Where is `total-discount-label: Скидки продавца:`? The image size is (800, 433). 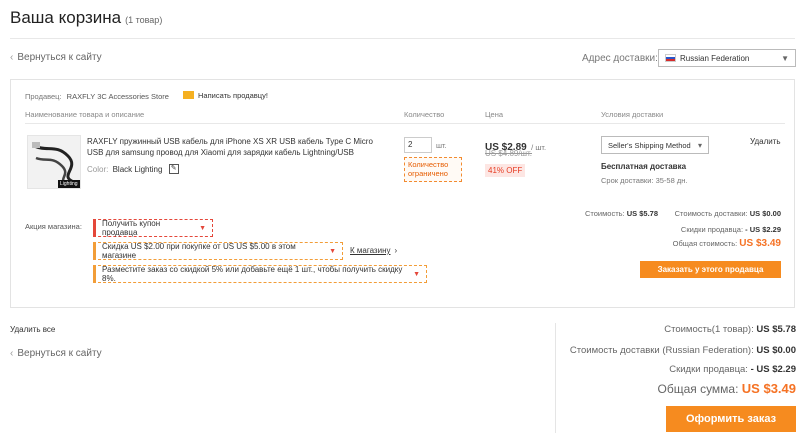
total-discount-label: Скидки продавца: is located at coordinates (708, 369).